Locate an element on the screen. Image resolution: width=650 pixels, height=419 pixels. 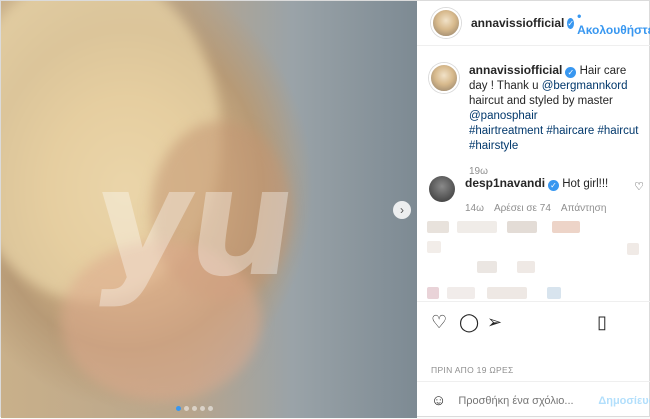
caption-username: annavissiofficial is located at coordinates (515, 70).